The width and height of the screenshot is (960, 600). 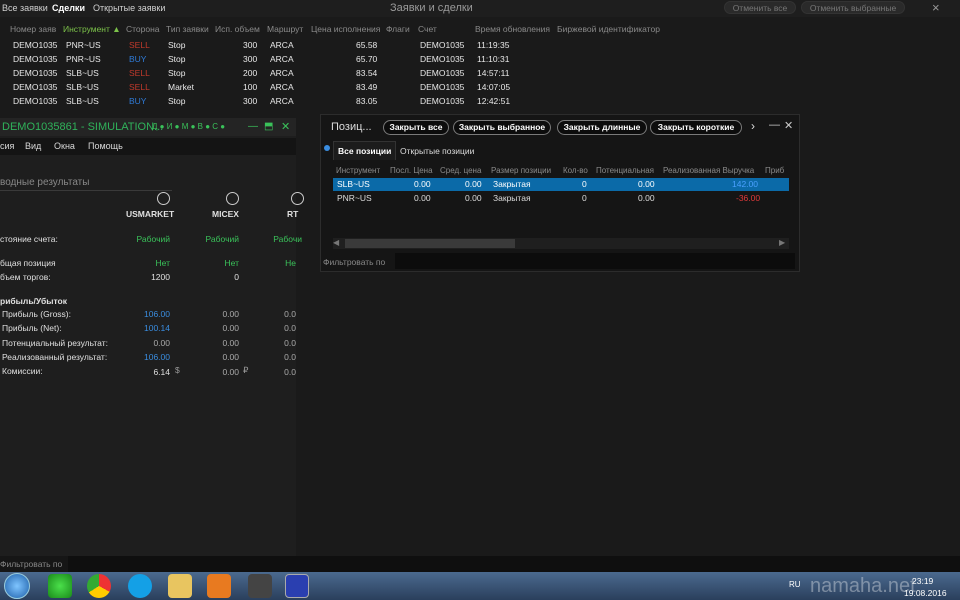 What do you see at coordinates (602, 127) in the screenshot?
I see `close-long-button: Закрыть длинные` at bounding box center [602, 127].